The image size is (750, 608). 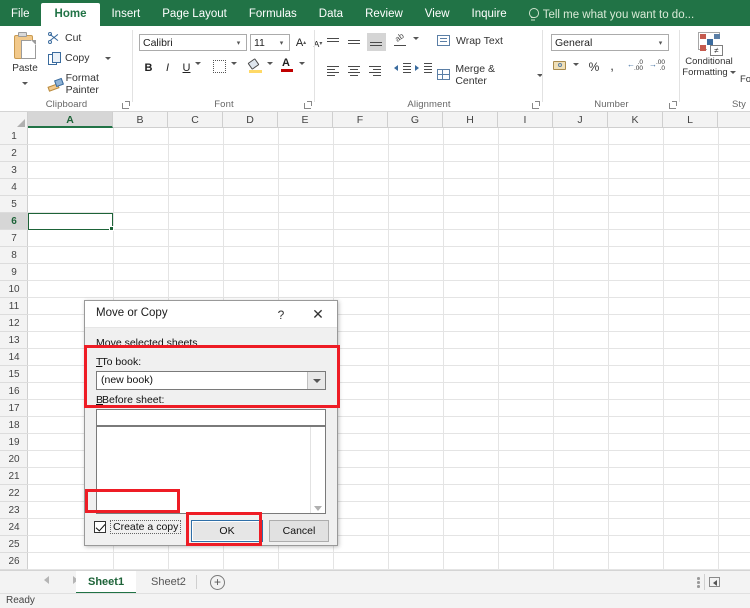 I want to click on to-book-select: (new book), so click(x=211, y=380).